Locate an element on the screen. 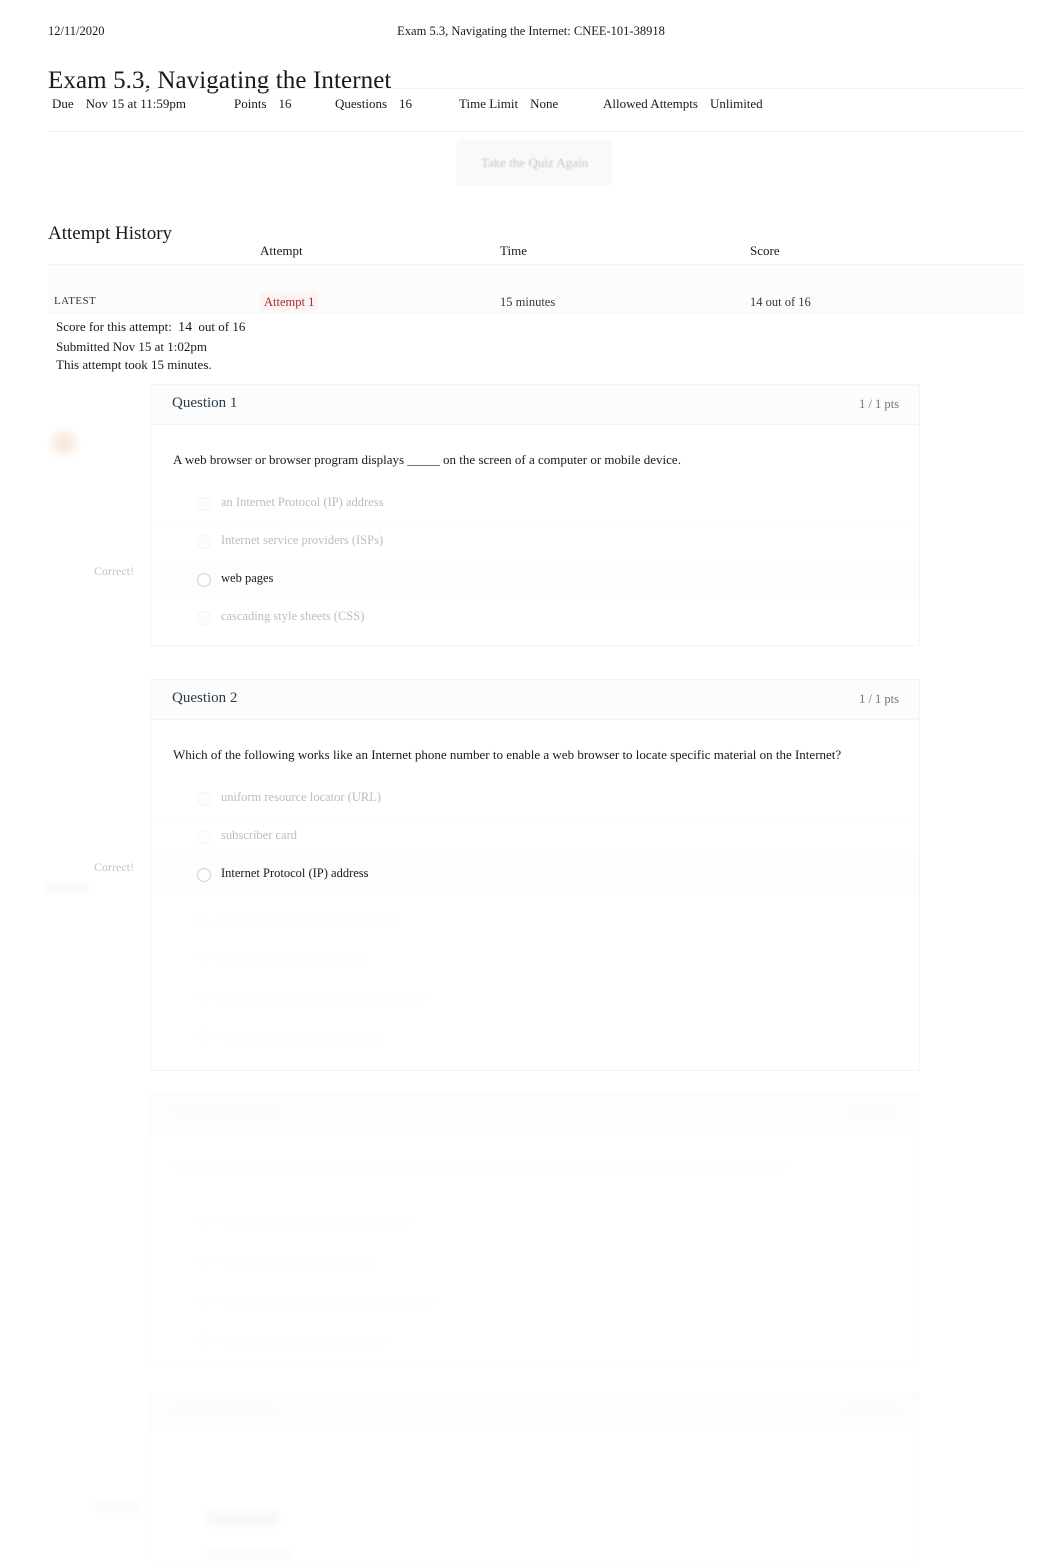 Image resolution: width=1062 pixels, height=1561 pixels. answer-option-selected: Internet Protocol (IP) address is located at coordinates (535, 874).